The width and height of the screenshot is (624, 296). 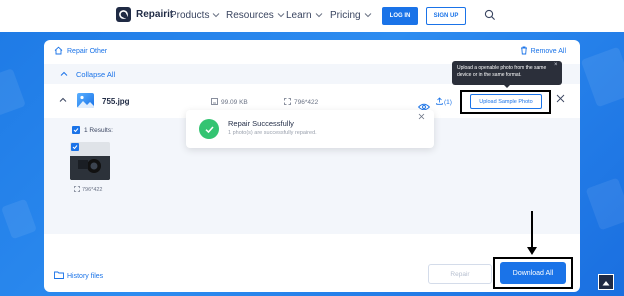 I want to click on annotation-arrow-line, so click(x=532, y=230).